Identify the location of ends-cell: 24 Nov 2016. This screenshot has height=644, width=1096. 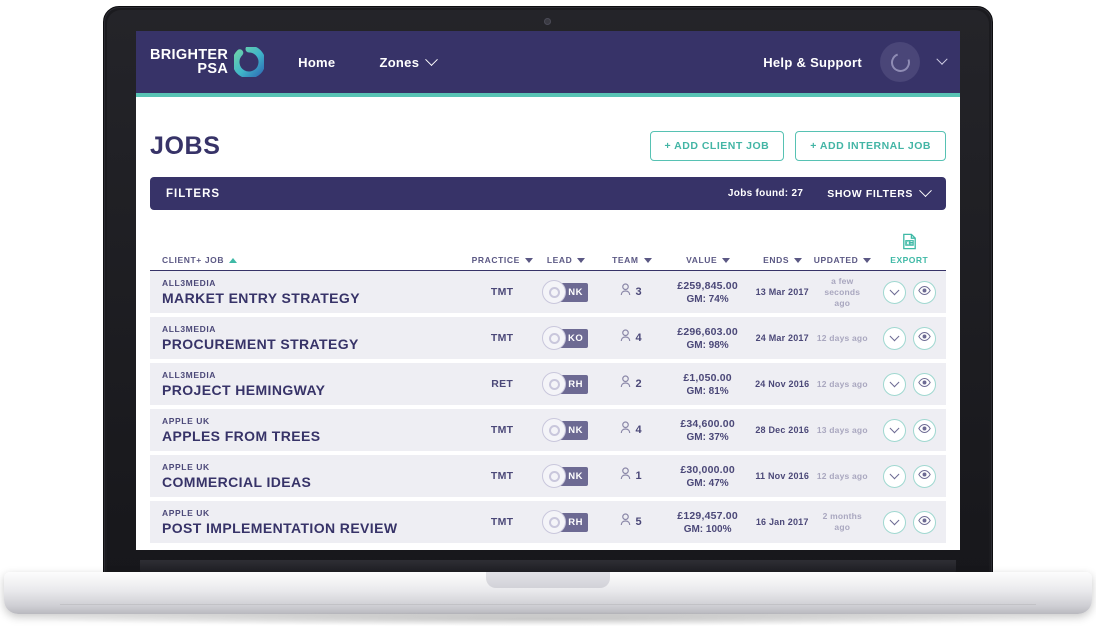
(782, 384).